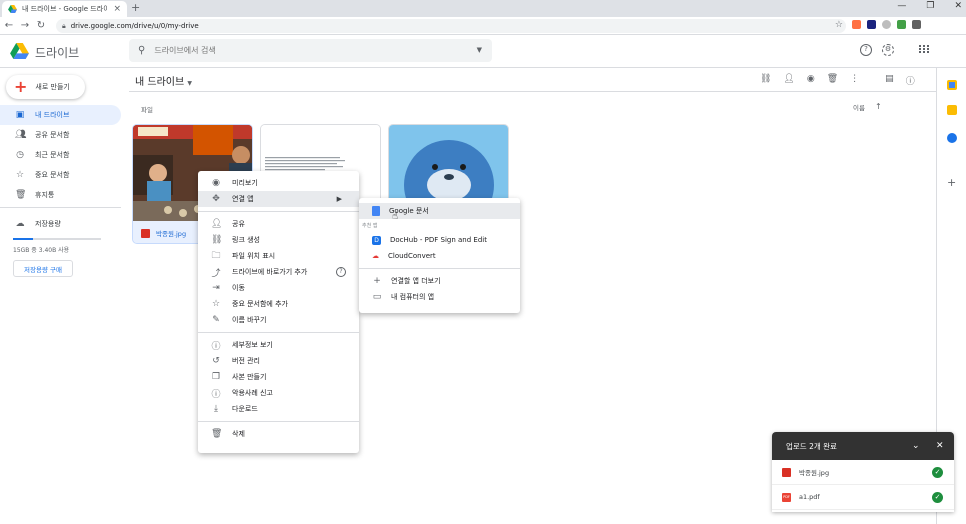  I want to click on search-options-icon: ▼, so click(479, 50).